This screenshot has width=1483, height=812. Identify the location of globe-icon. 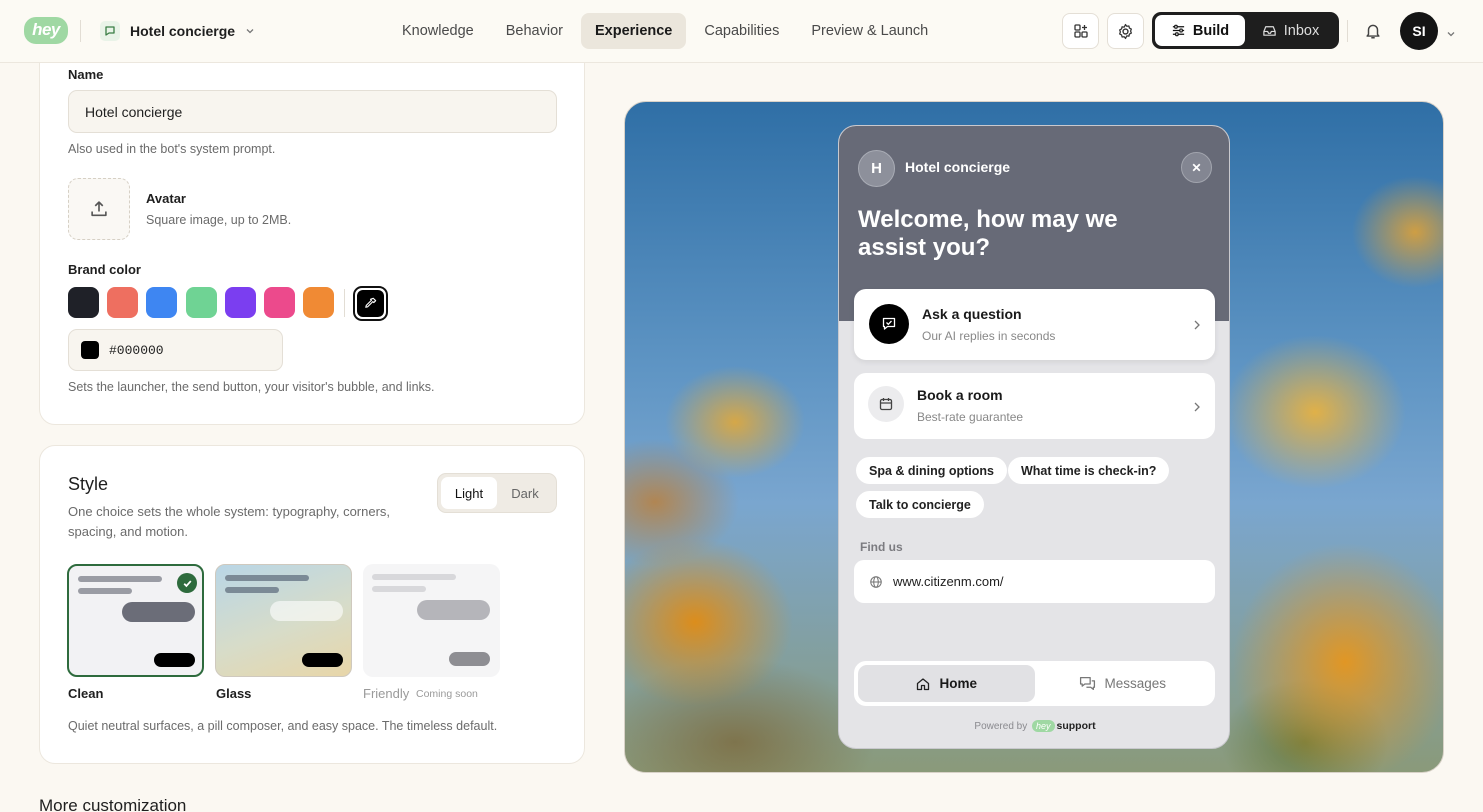
(876, 581).